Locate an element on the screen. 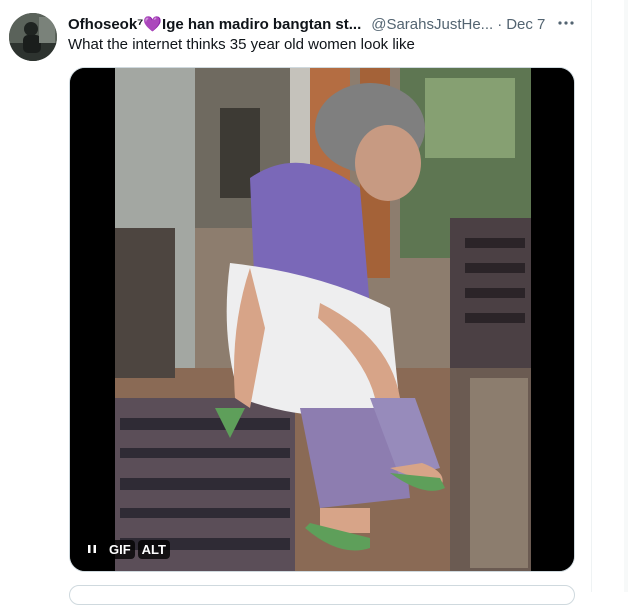  avatar-image is located at coordinates (33, 37).